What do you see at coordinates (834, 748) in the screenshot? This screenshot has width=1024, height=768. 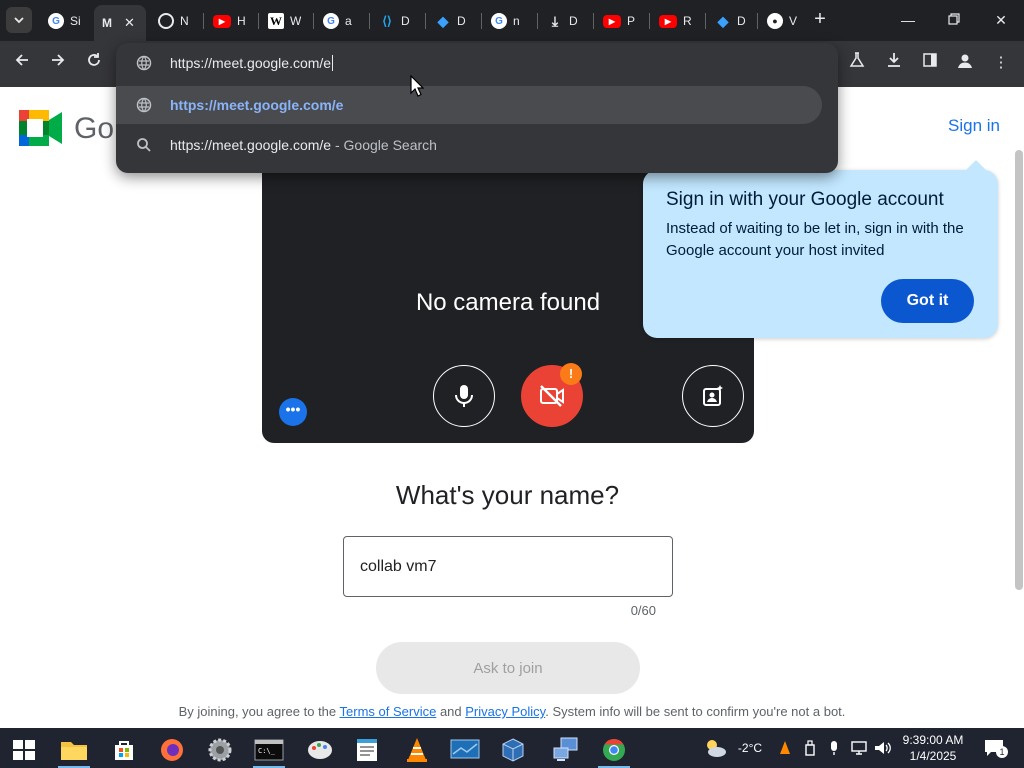 I see `microphone-tray-icon` at bounding box center [834, 748].